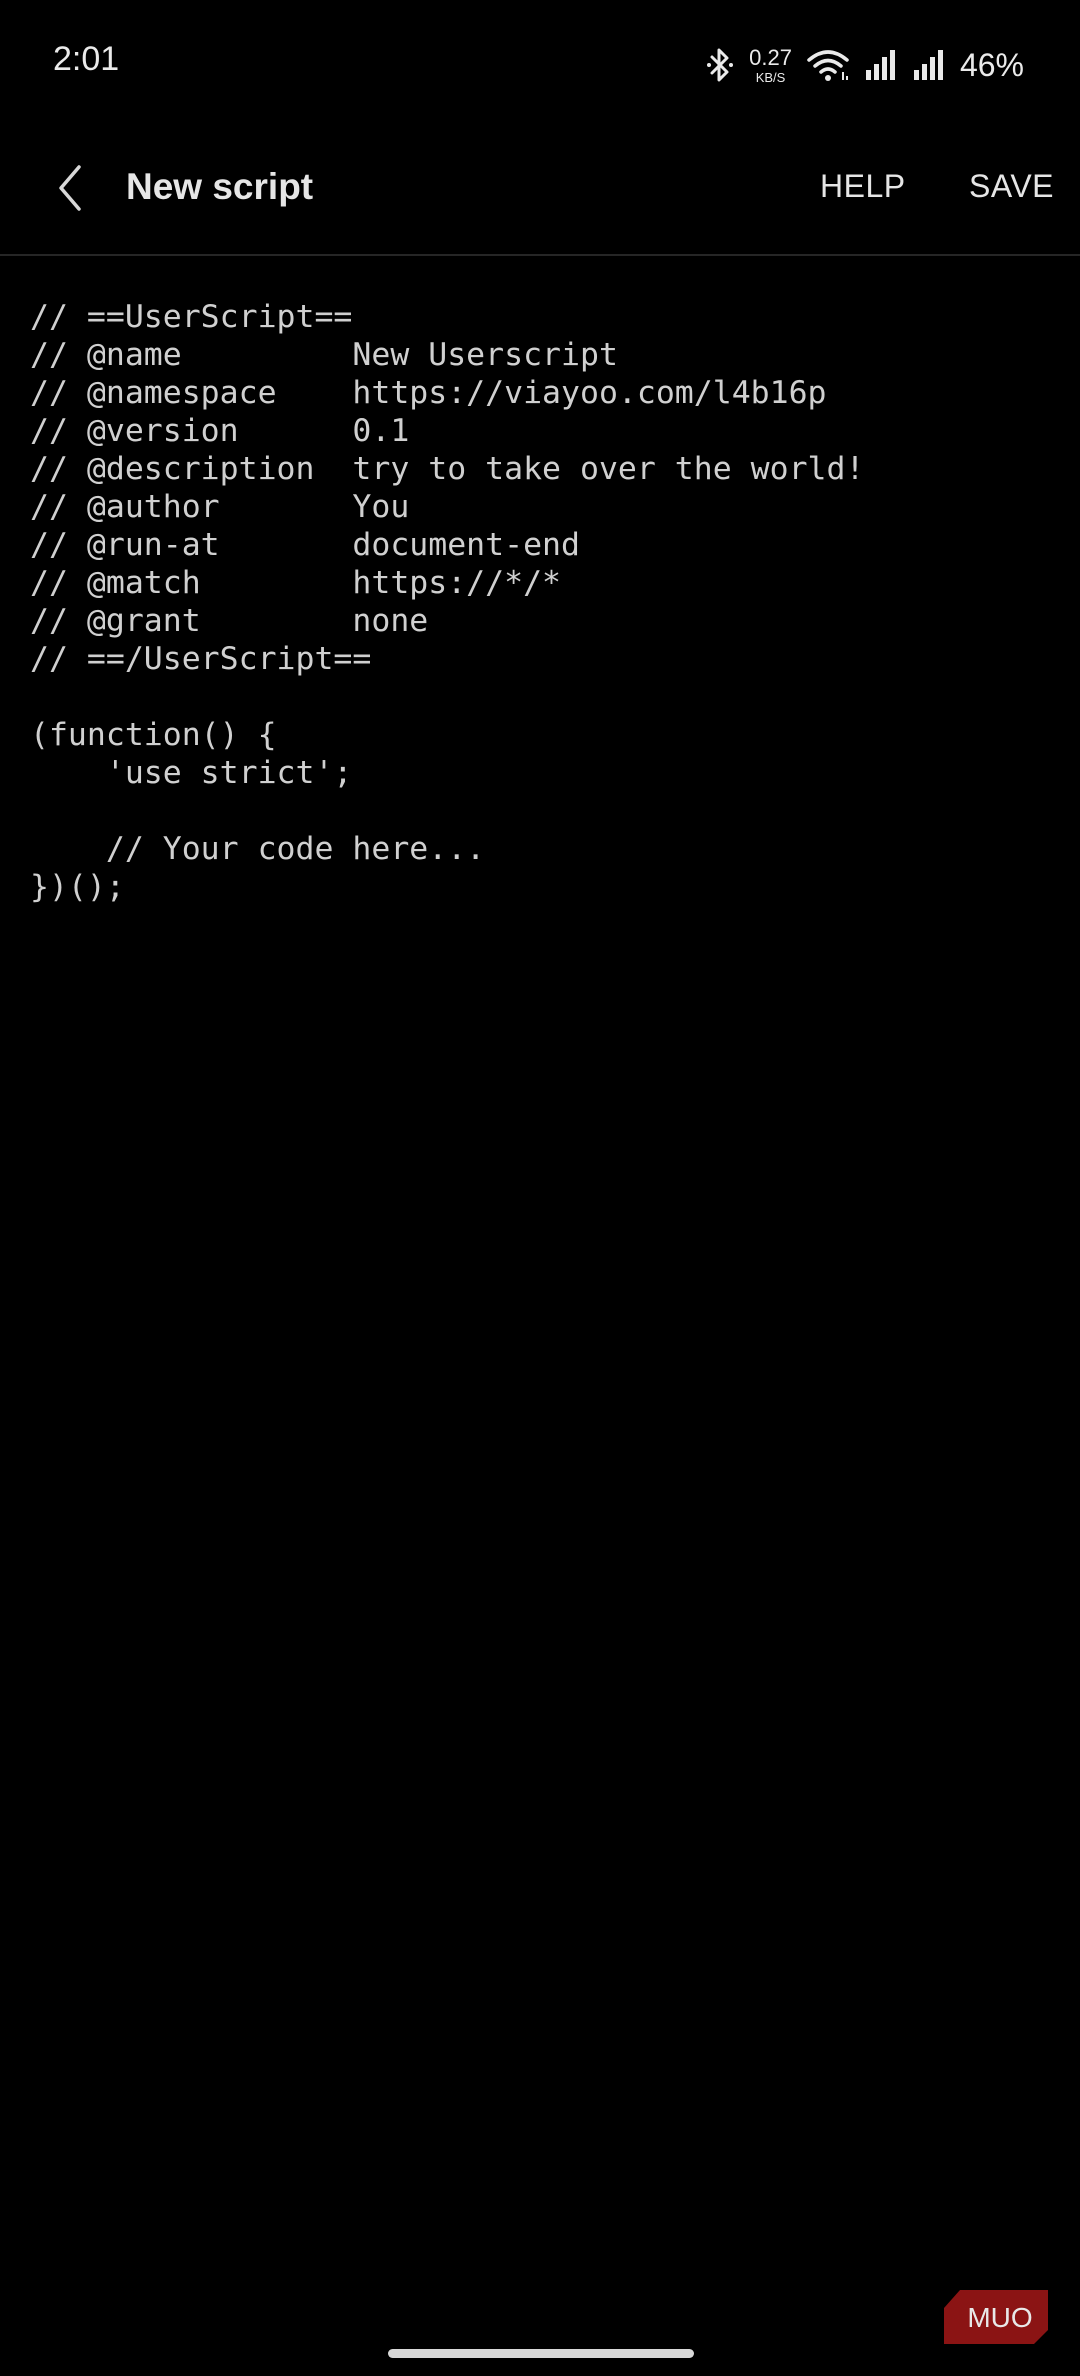  What do you see at coordinates (991, 64) in the screenshot?
I see `battery-level: 46%` at bounding box center [991, 64].